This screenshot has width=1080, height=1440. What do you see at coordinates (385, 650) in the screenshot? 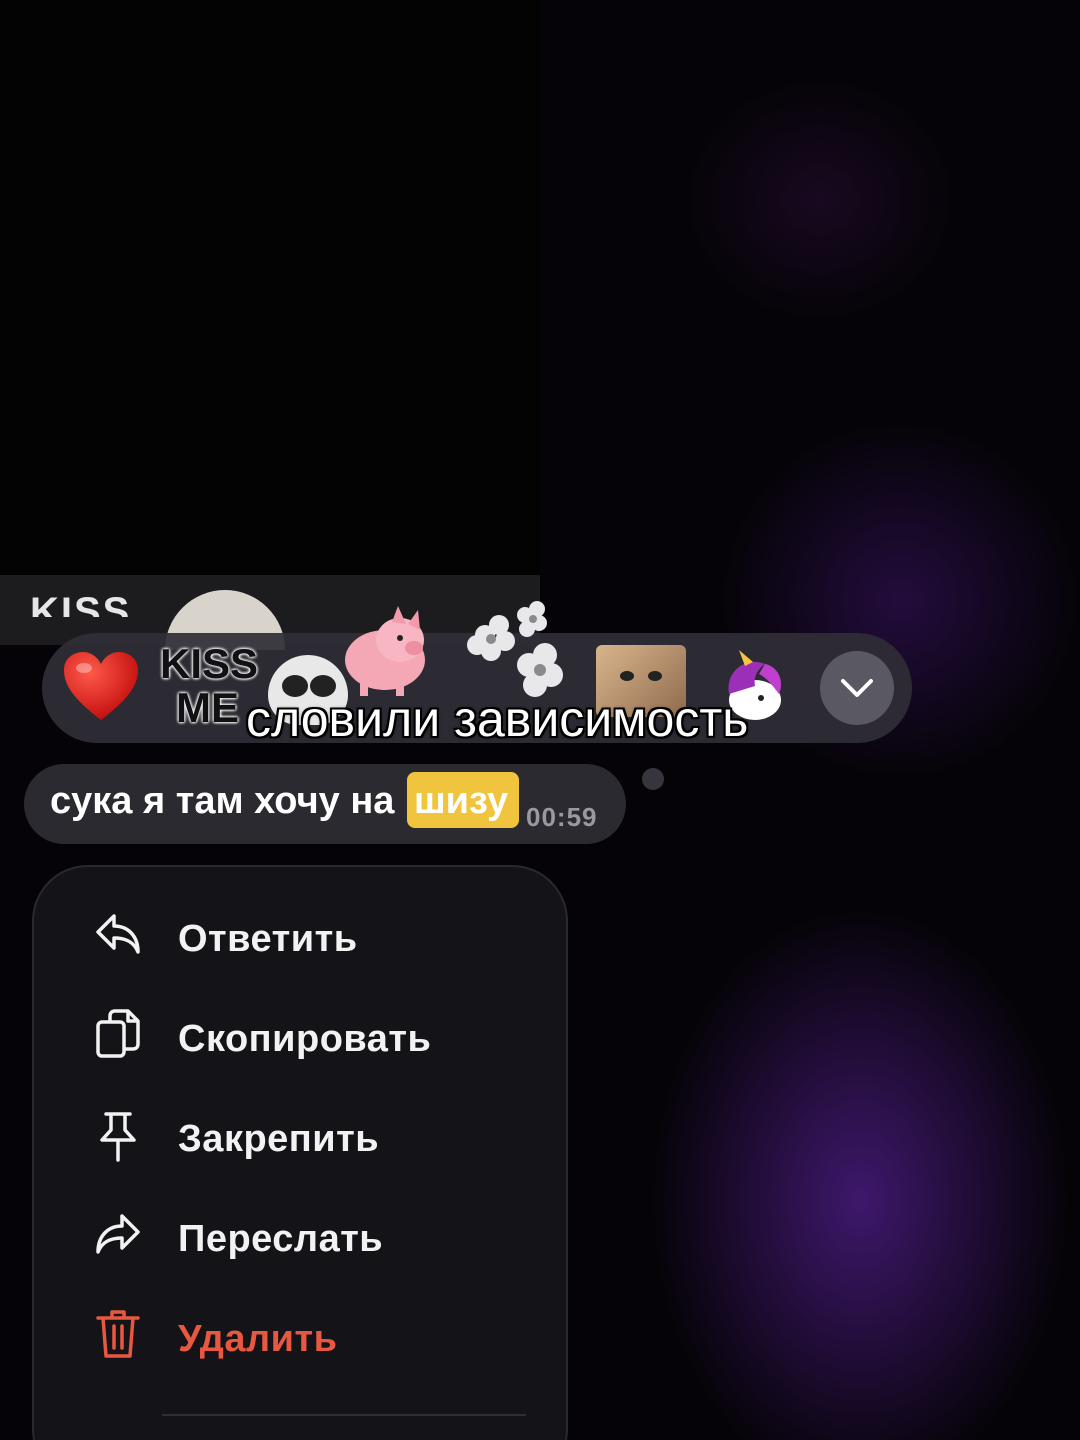
I see `pig-sticker` at bounding box center [385, 650].